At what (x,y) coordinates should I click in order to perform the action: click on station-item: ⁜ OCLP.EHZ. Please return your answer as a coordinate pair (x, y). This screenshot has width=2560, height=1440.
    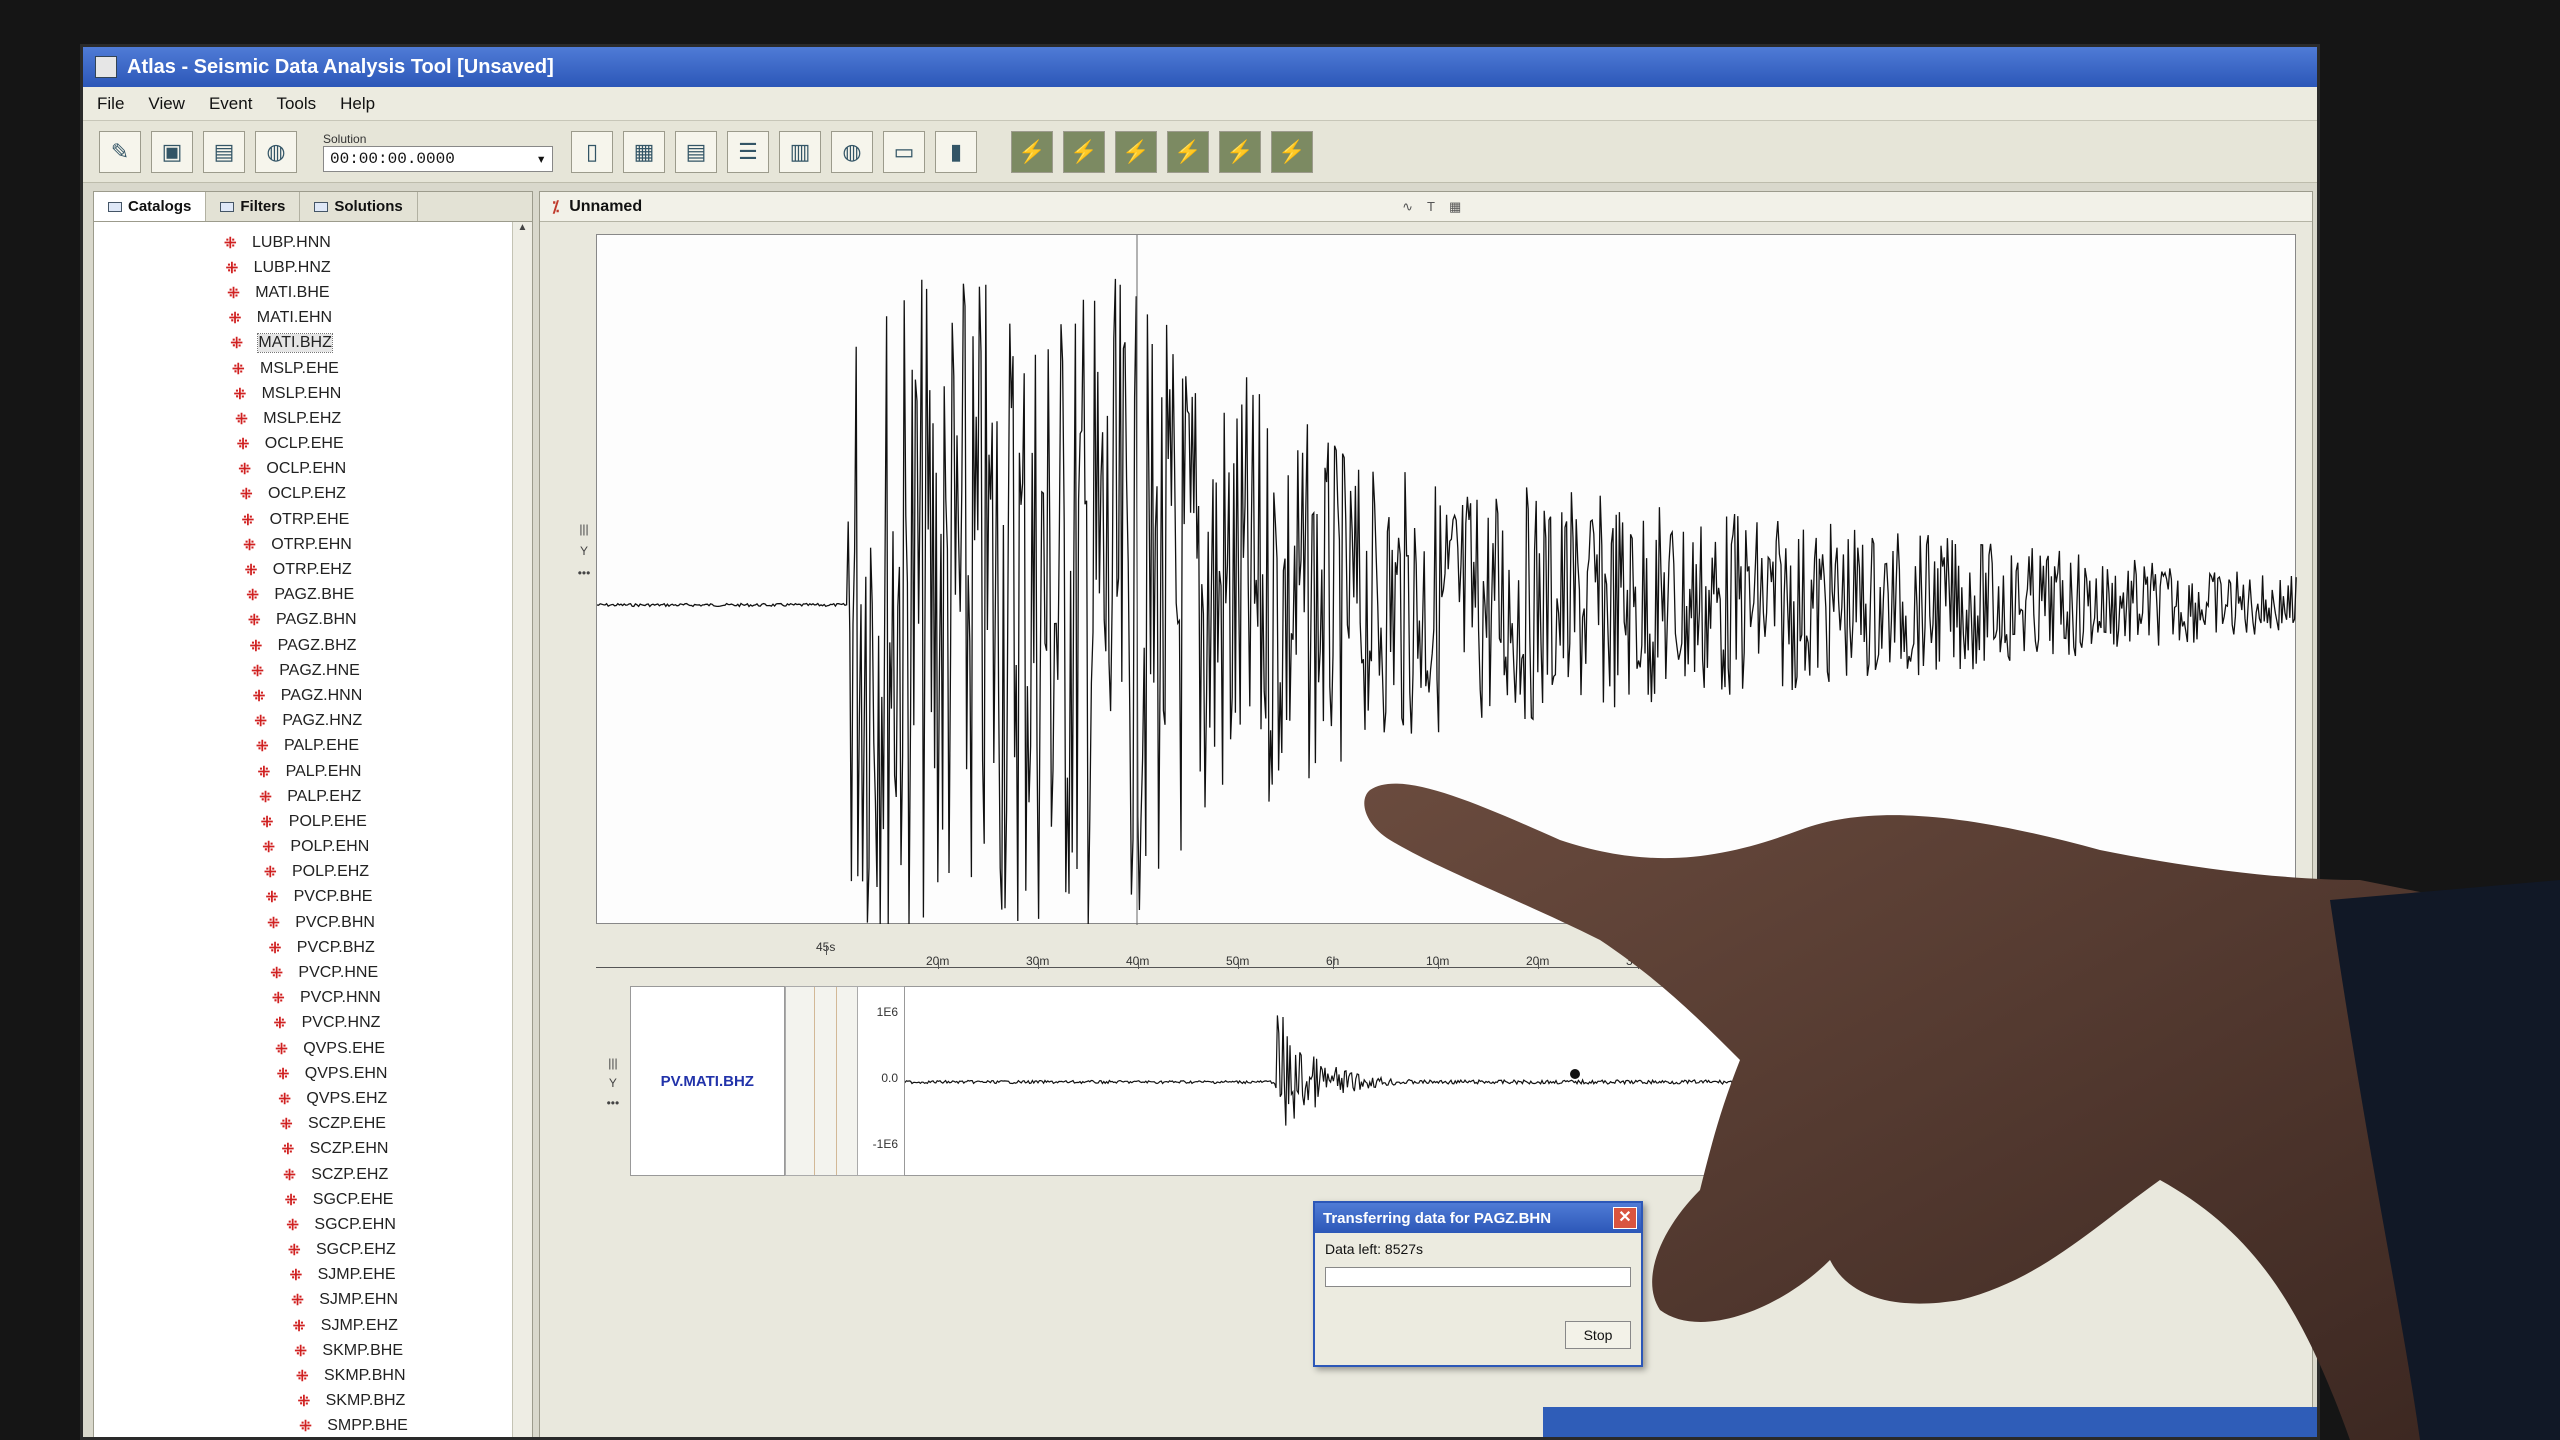
    Looking at the image, I should click on (368, 494).